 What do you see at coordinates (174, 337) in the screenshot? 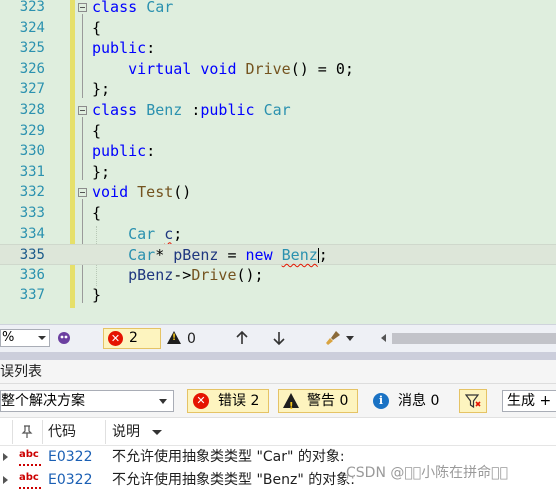
I see `warning-icon` at bounding box center [174, 337].